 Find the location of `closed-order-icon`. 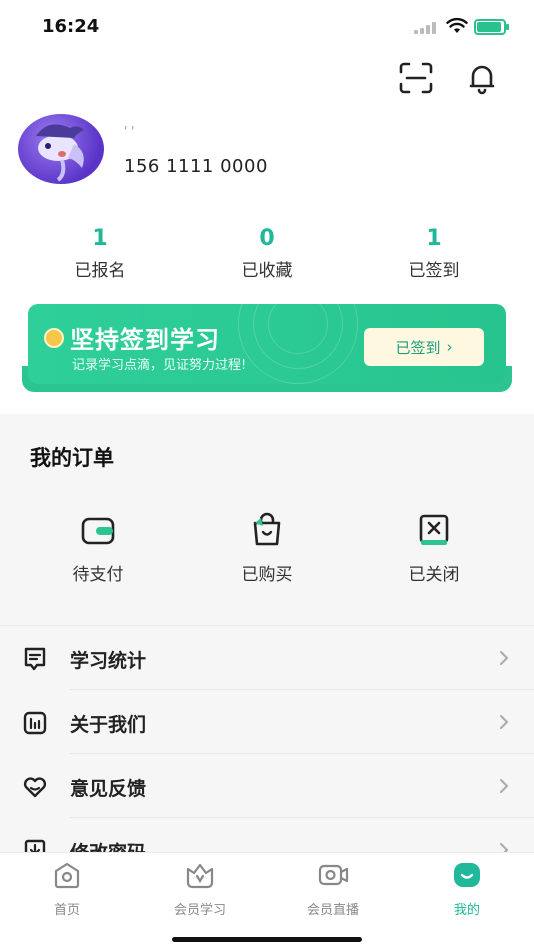

closed-order-icon is located at coordinates (434, 529).